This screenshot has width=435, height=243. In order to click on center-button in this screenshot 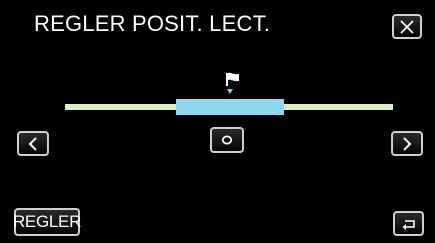, I will do `click(227, 140)`.